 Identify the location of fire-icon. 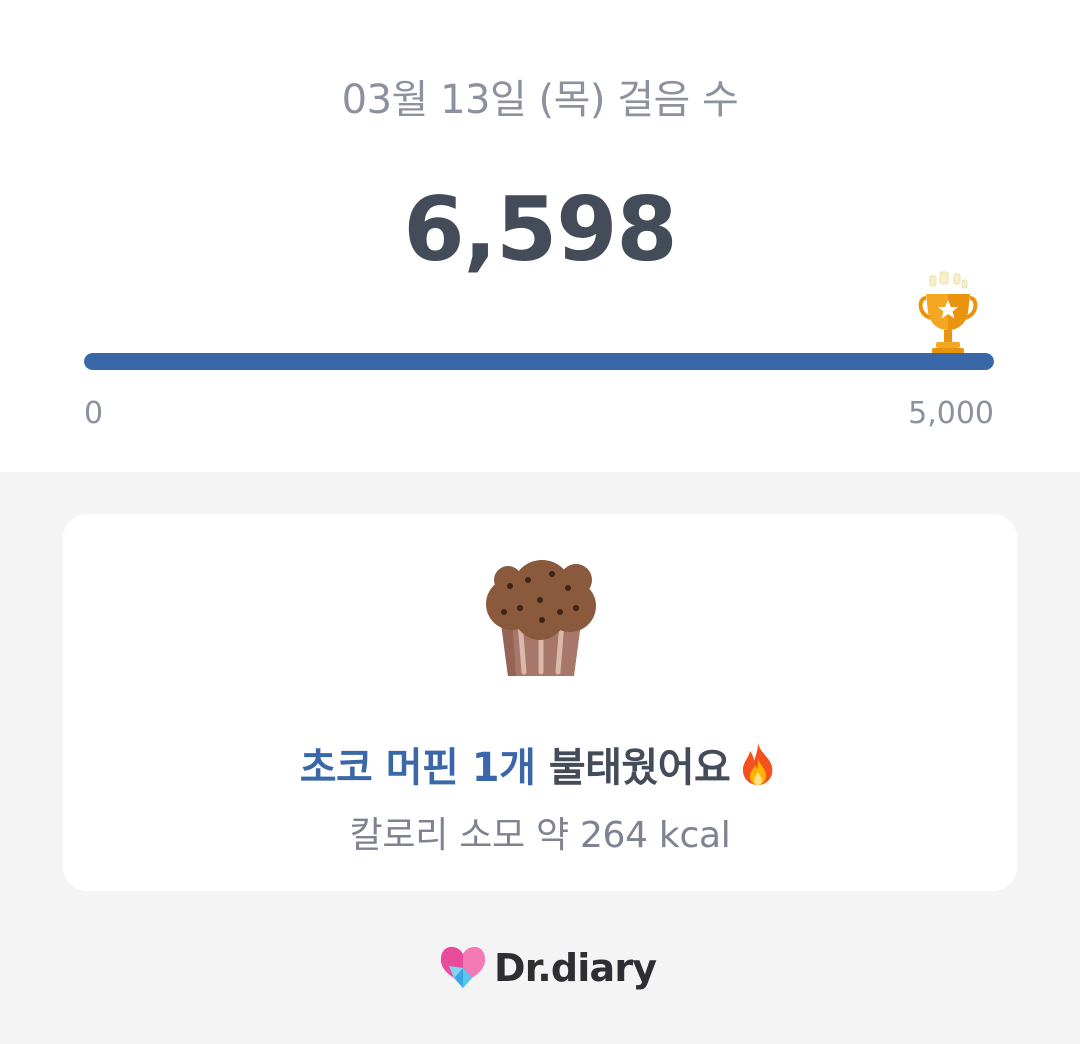
(758, 764).